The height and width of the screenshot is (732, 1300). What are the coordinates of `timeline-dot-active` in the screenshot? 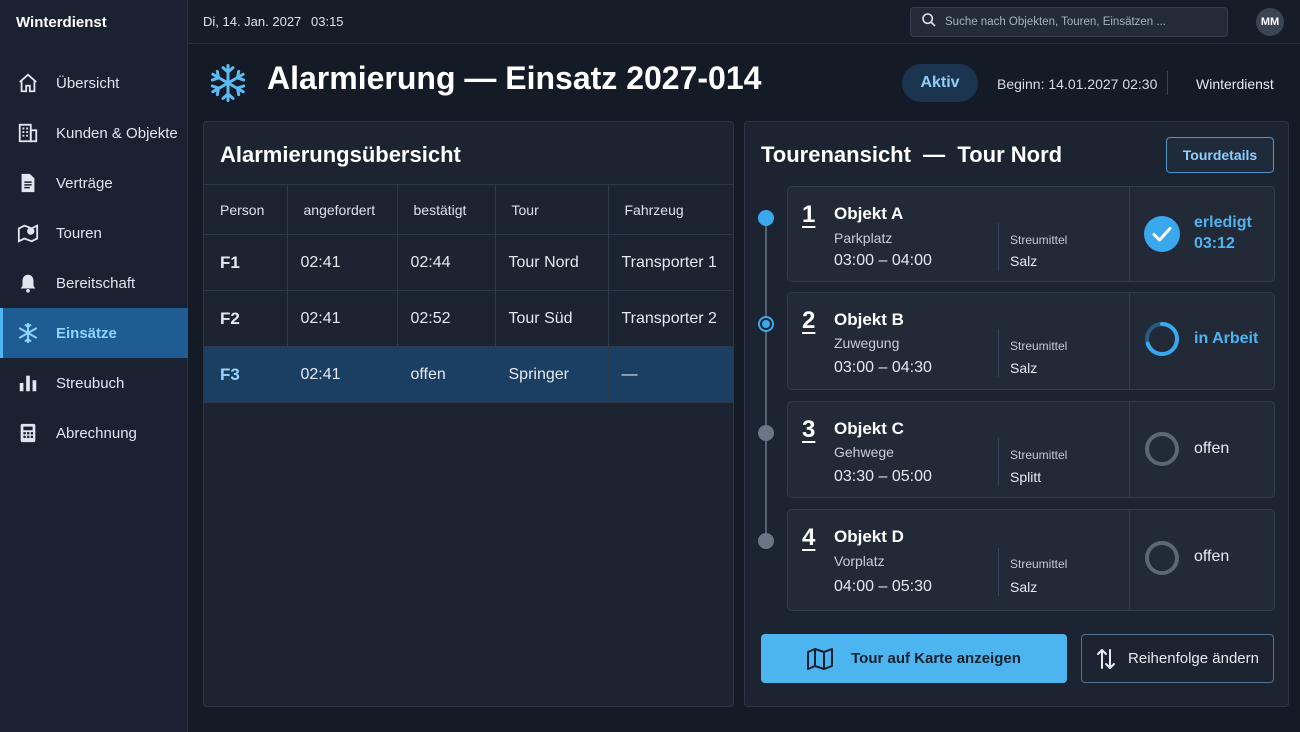 It's located at (766, 324).